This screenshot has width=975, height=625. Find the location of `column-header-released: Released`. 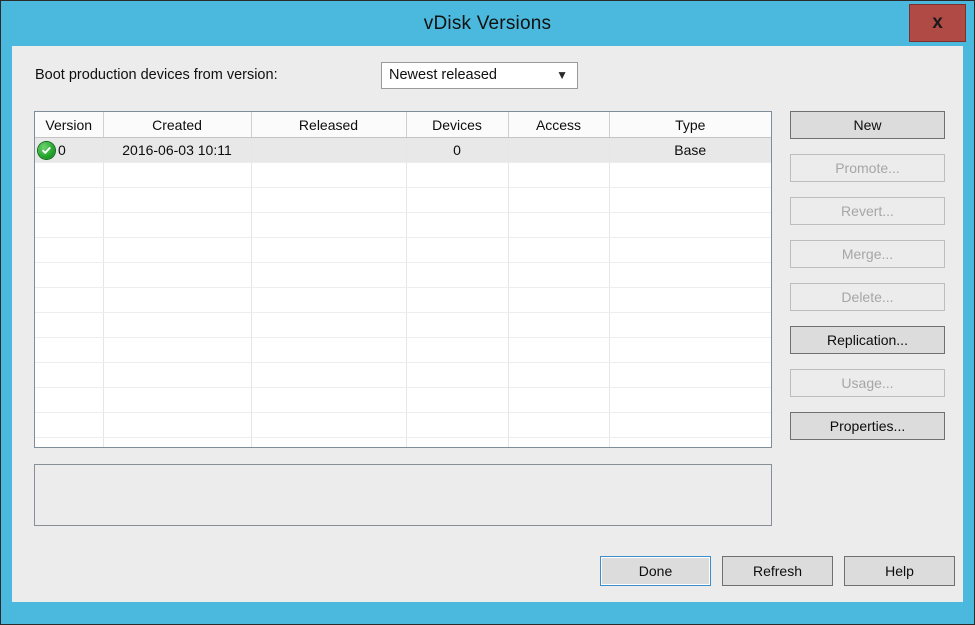

column-header-released: Released is located at coordinates (329, 125).